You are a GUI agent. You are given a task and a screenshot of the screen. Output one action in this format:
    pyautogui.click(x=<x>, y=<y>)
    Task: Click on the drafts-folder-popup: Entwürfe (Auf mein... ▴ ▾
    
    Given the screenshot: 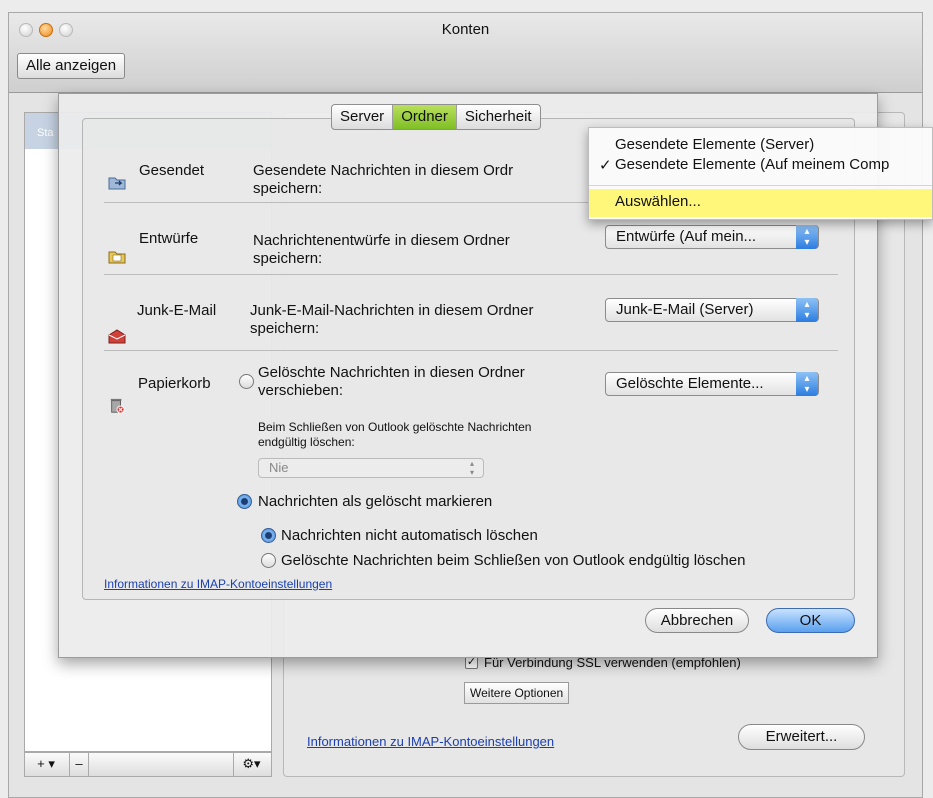 What is the action you would take?
    pyautogui.click(x=712, y=237)
    